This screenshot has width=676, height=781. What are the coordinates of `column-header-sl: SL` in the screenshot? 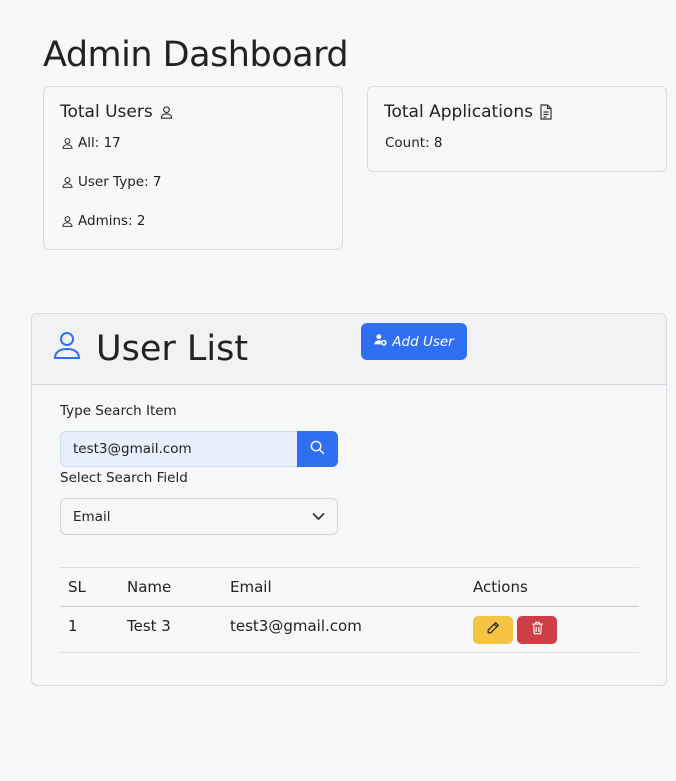 It's located at (77, 587).